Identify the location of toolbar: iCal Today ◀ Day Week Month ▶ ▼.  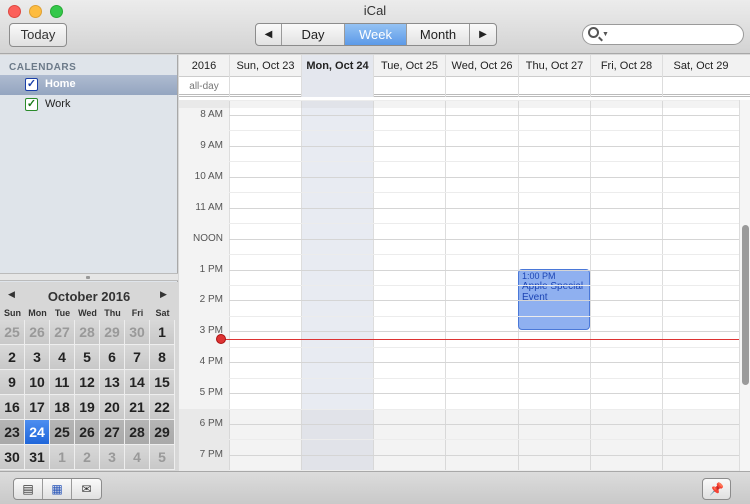
(375, 27).